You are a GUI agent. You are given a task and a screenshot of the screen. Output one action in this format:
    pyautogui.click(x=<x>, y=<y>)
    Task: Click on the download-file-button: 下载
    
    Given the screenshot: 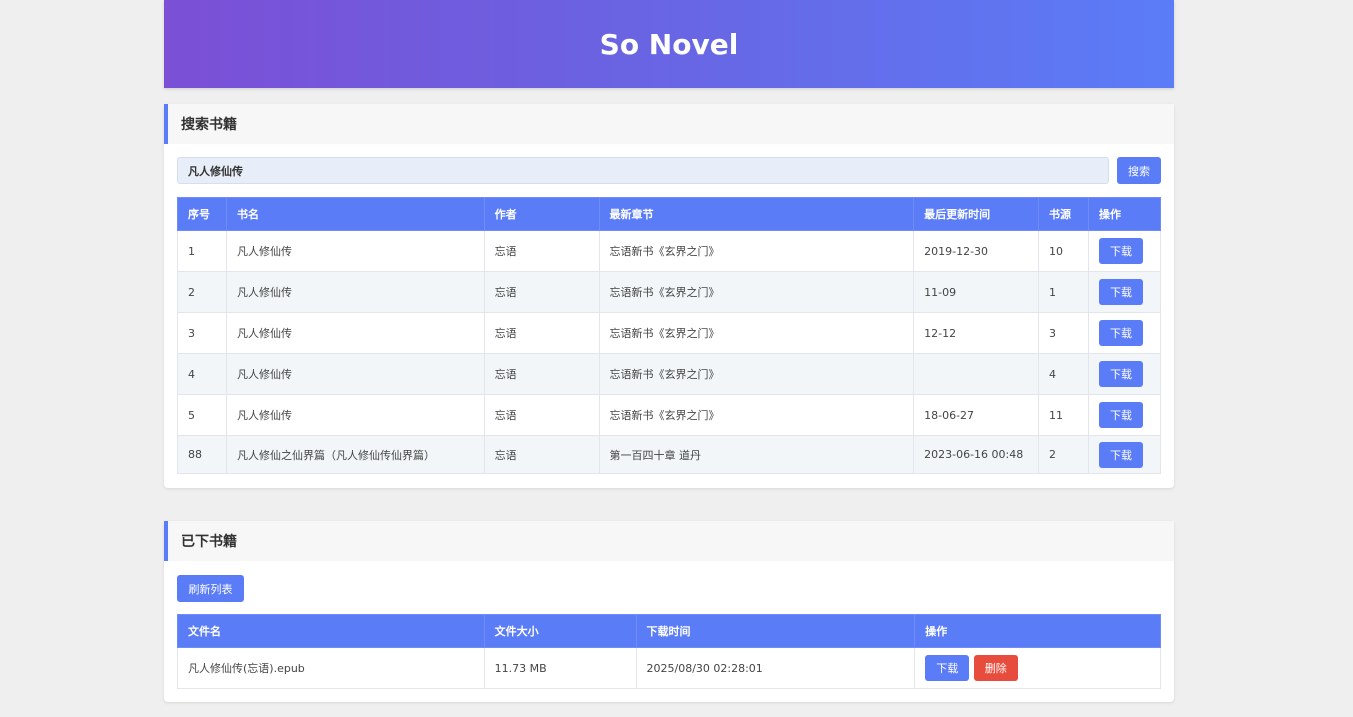 What is the action you would take?
    pyautogui.click(x=947, y=668)
    